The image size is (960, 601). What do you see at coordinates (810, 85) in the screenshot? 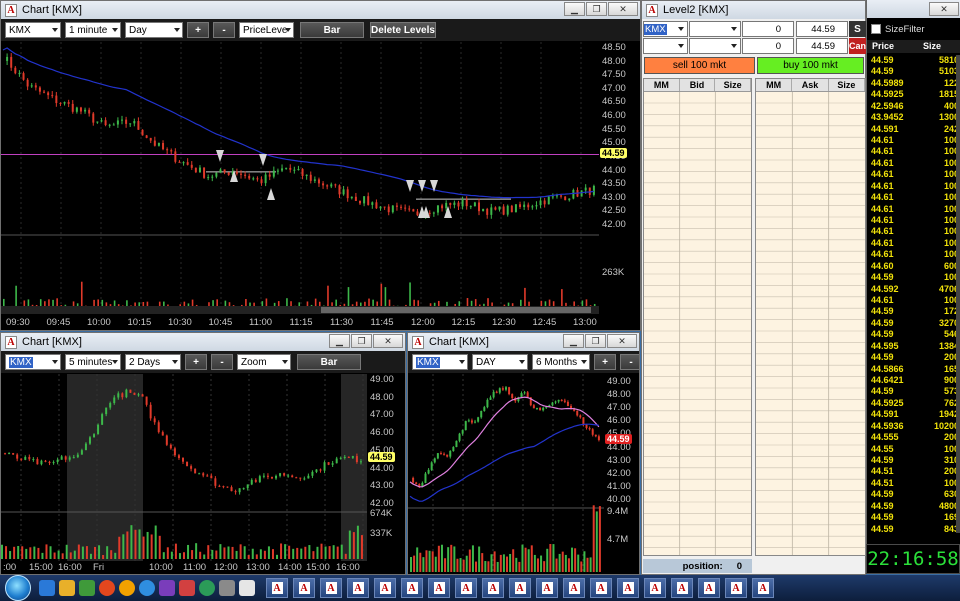
I see `ask-col-ask: Ask` at bounding box center [810, 85].